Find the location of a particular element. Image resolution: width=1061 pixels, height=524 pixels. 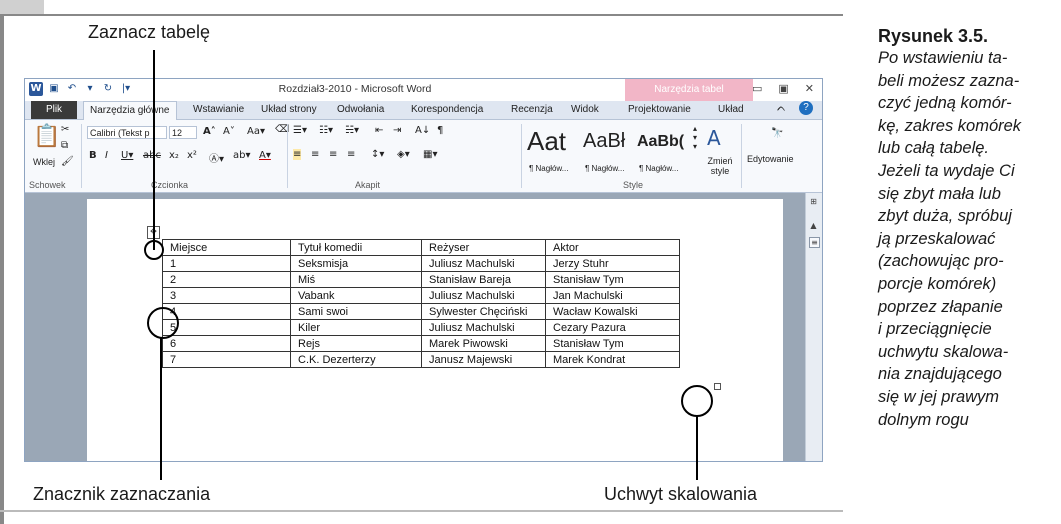

table-header-cell: Miejsce is located at coordinates (226, 247).